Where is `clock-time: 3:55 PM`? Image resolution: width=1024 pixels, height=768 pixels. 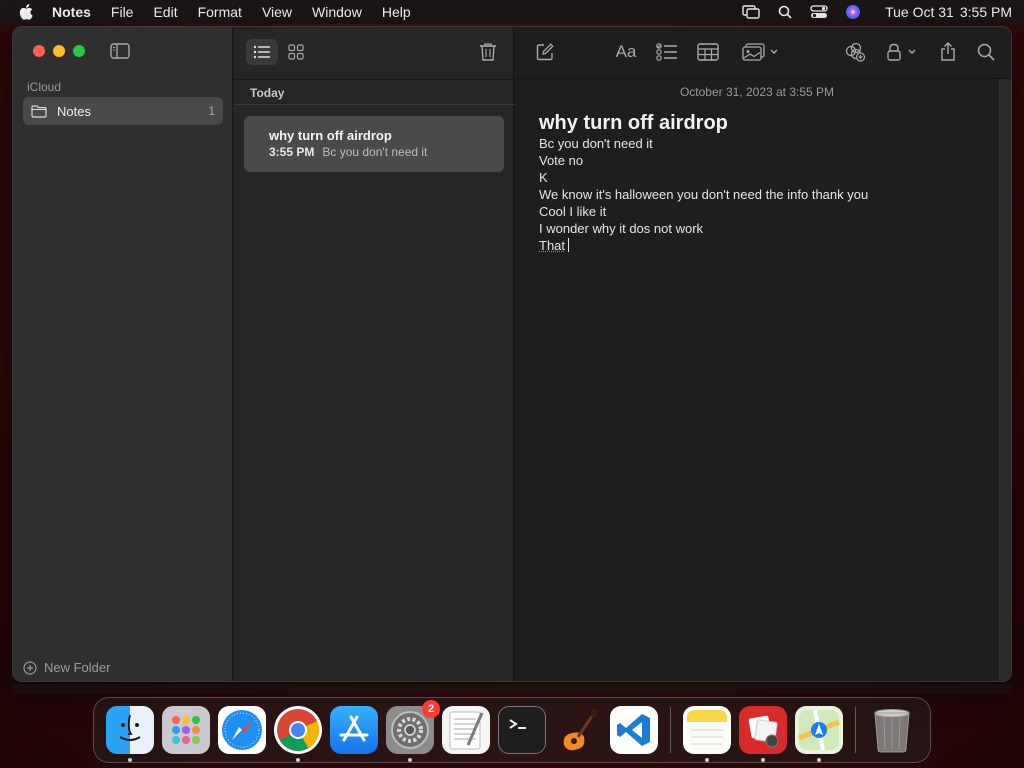 clock-time: 3:55 PM is located at coordinates (985, 12).